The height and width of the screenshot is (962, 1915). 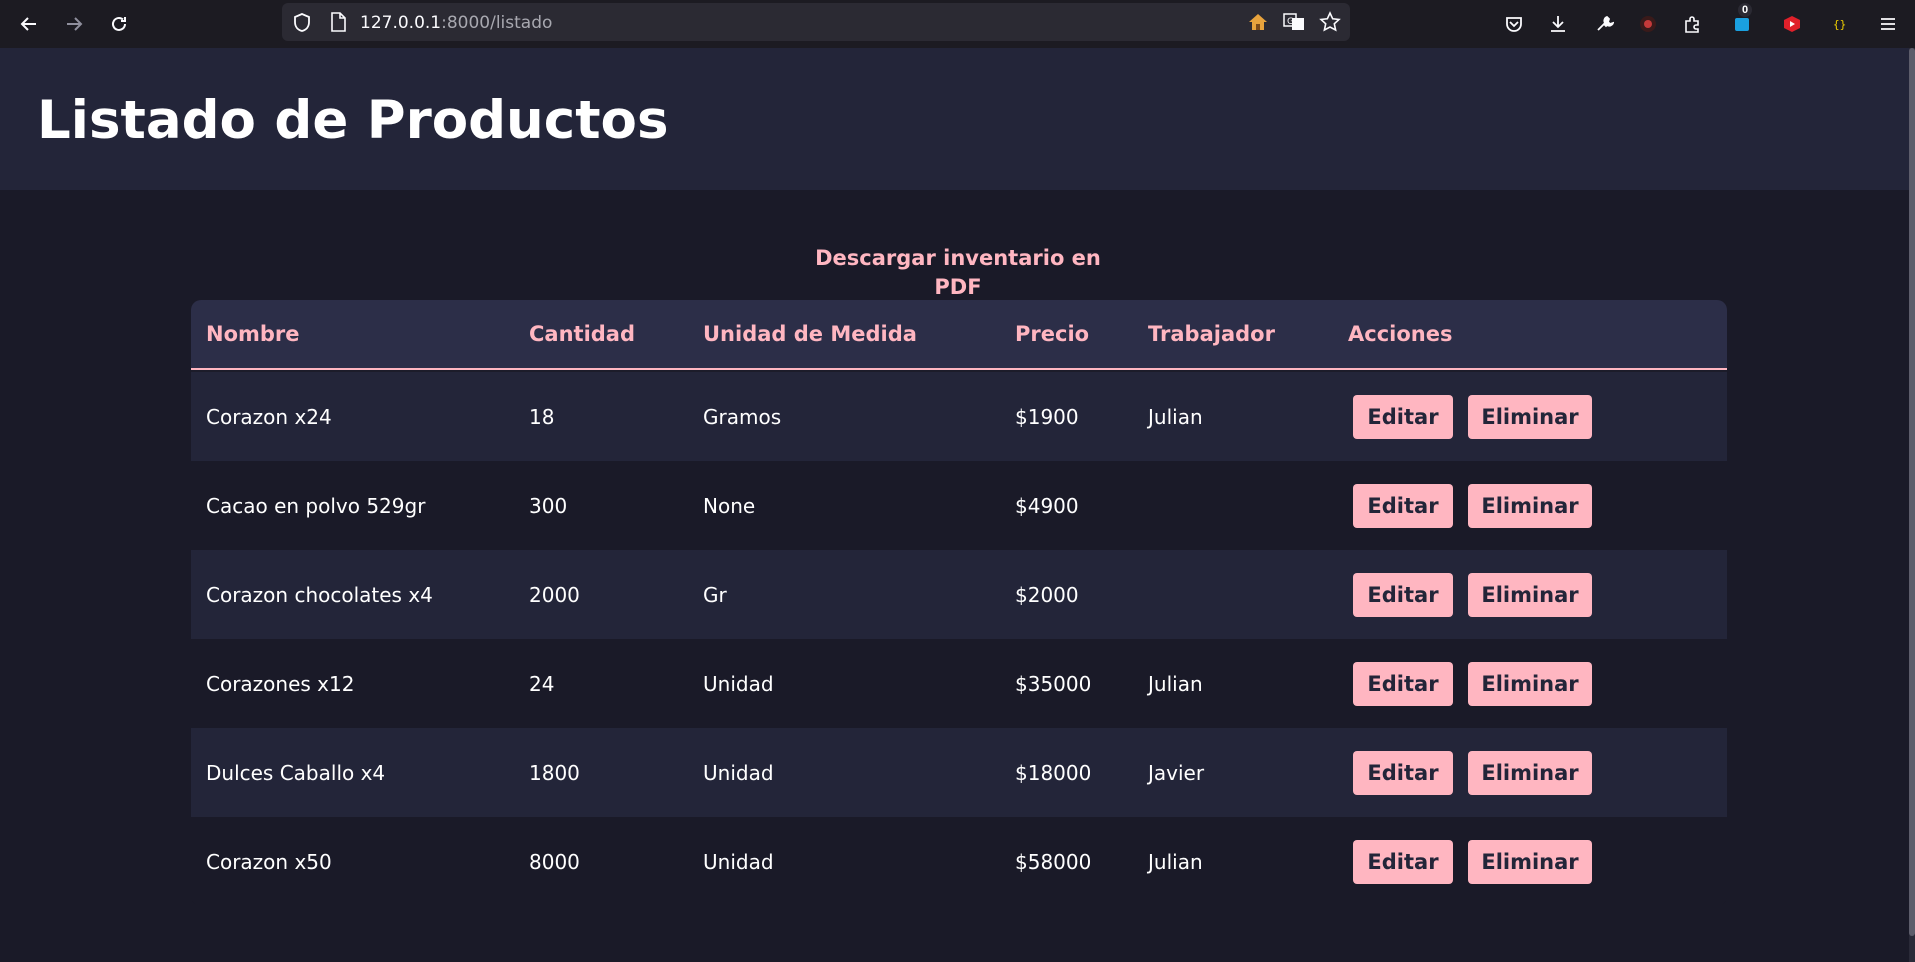 What do you see at coordinates (1211, 334) in the screenshot?
I see `column-header-trabajador: Trabajador` at bounding box center [1211, 334].